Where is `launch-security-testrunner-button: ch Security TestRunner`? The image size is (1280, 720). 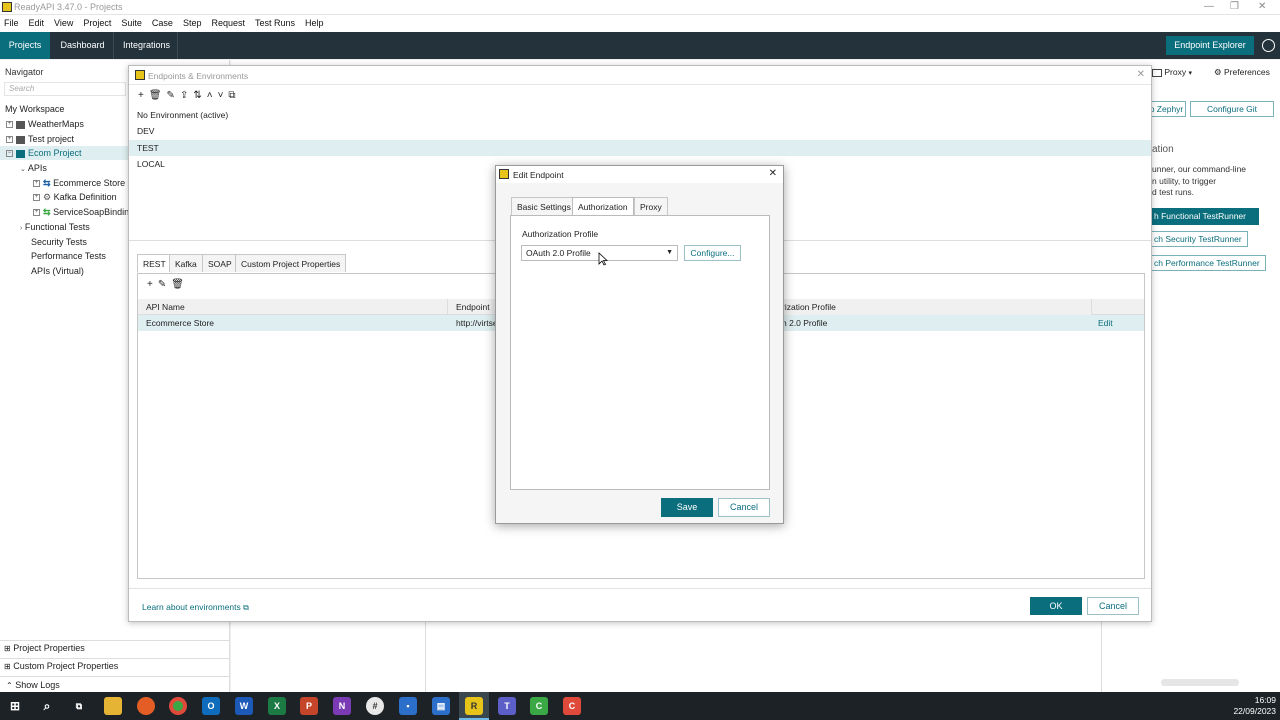 launch-security-testrunner-button: ch Security TestRunner is located at coordinates (1200, 239).